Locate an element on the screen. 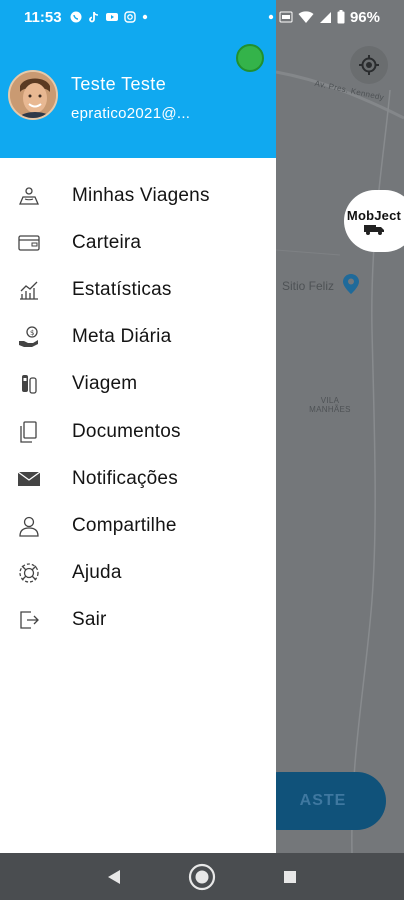 The height and width of the screenshot is (900, 404). back-button is located at coordinates (114, 877).